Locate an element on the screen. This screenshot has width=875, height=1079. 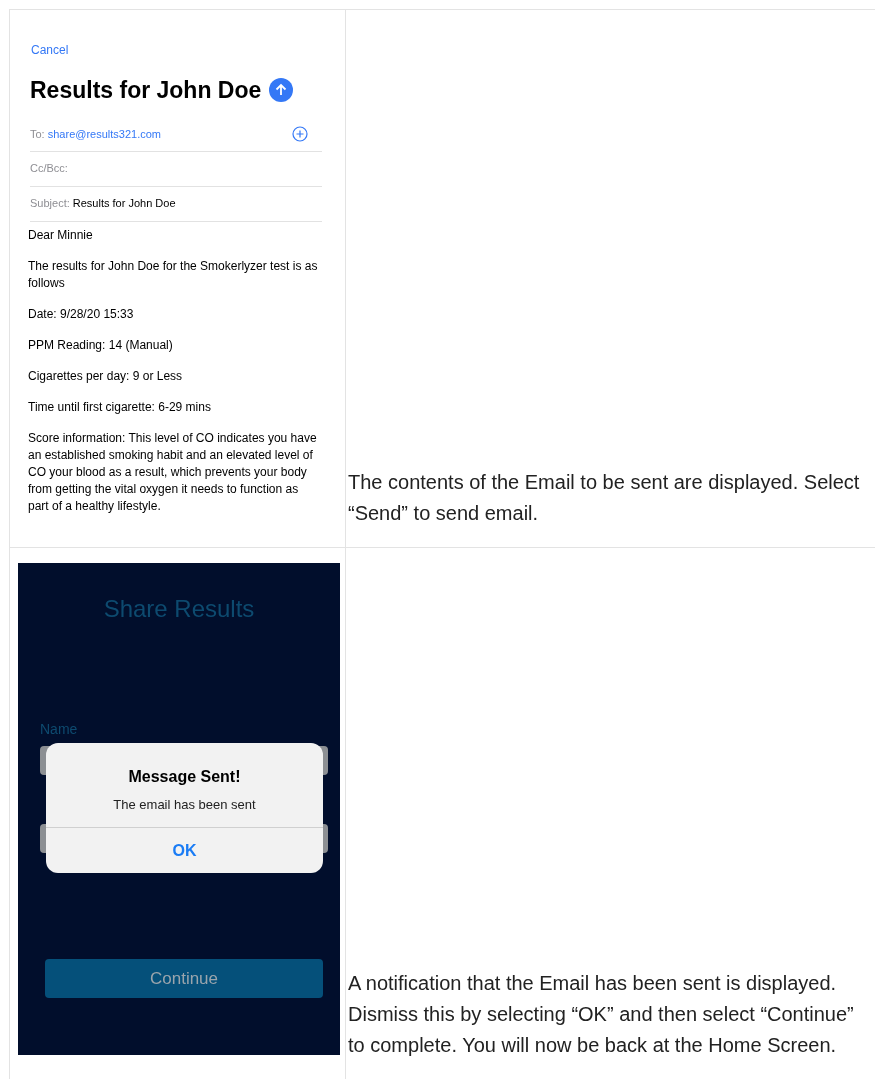
continue-button: Continue is located at coordinates (184, 978).